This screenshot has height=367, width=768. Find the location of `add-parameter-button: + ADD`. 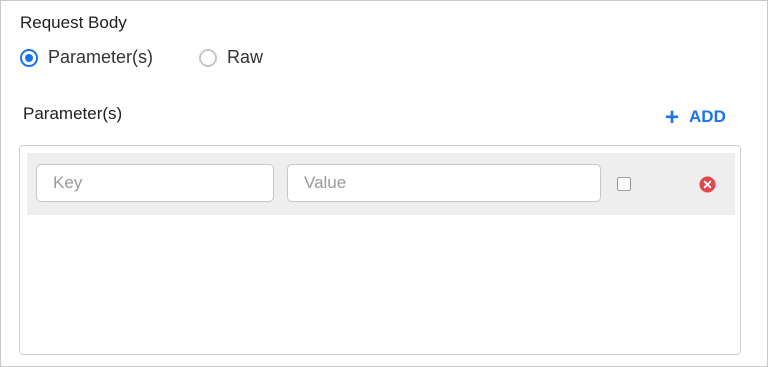

add-parameter-button: + ADD is located at coordinates (695, 117).